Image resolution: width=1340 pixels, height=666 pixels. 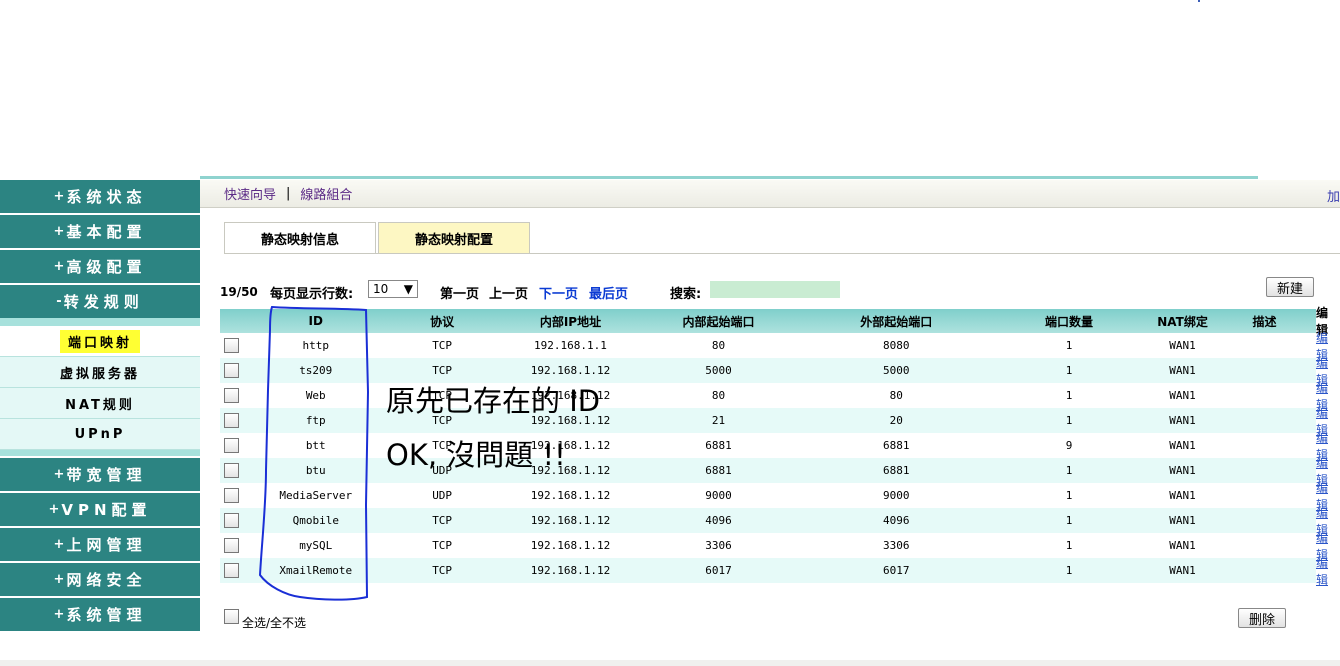 I want to click on table-toolbar: 19/50 每页显示行数: 10 ▼ 第一页 上一页 下一页 最后页 搜索:, so click(x=770, y=291).